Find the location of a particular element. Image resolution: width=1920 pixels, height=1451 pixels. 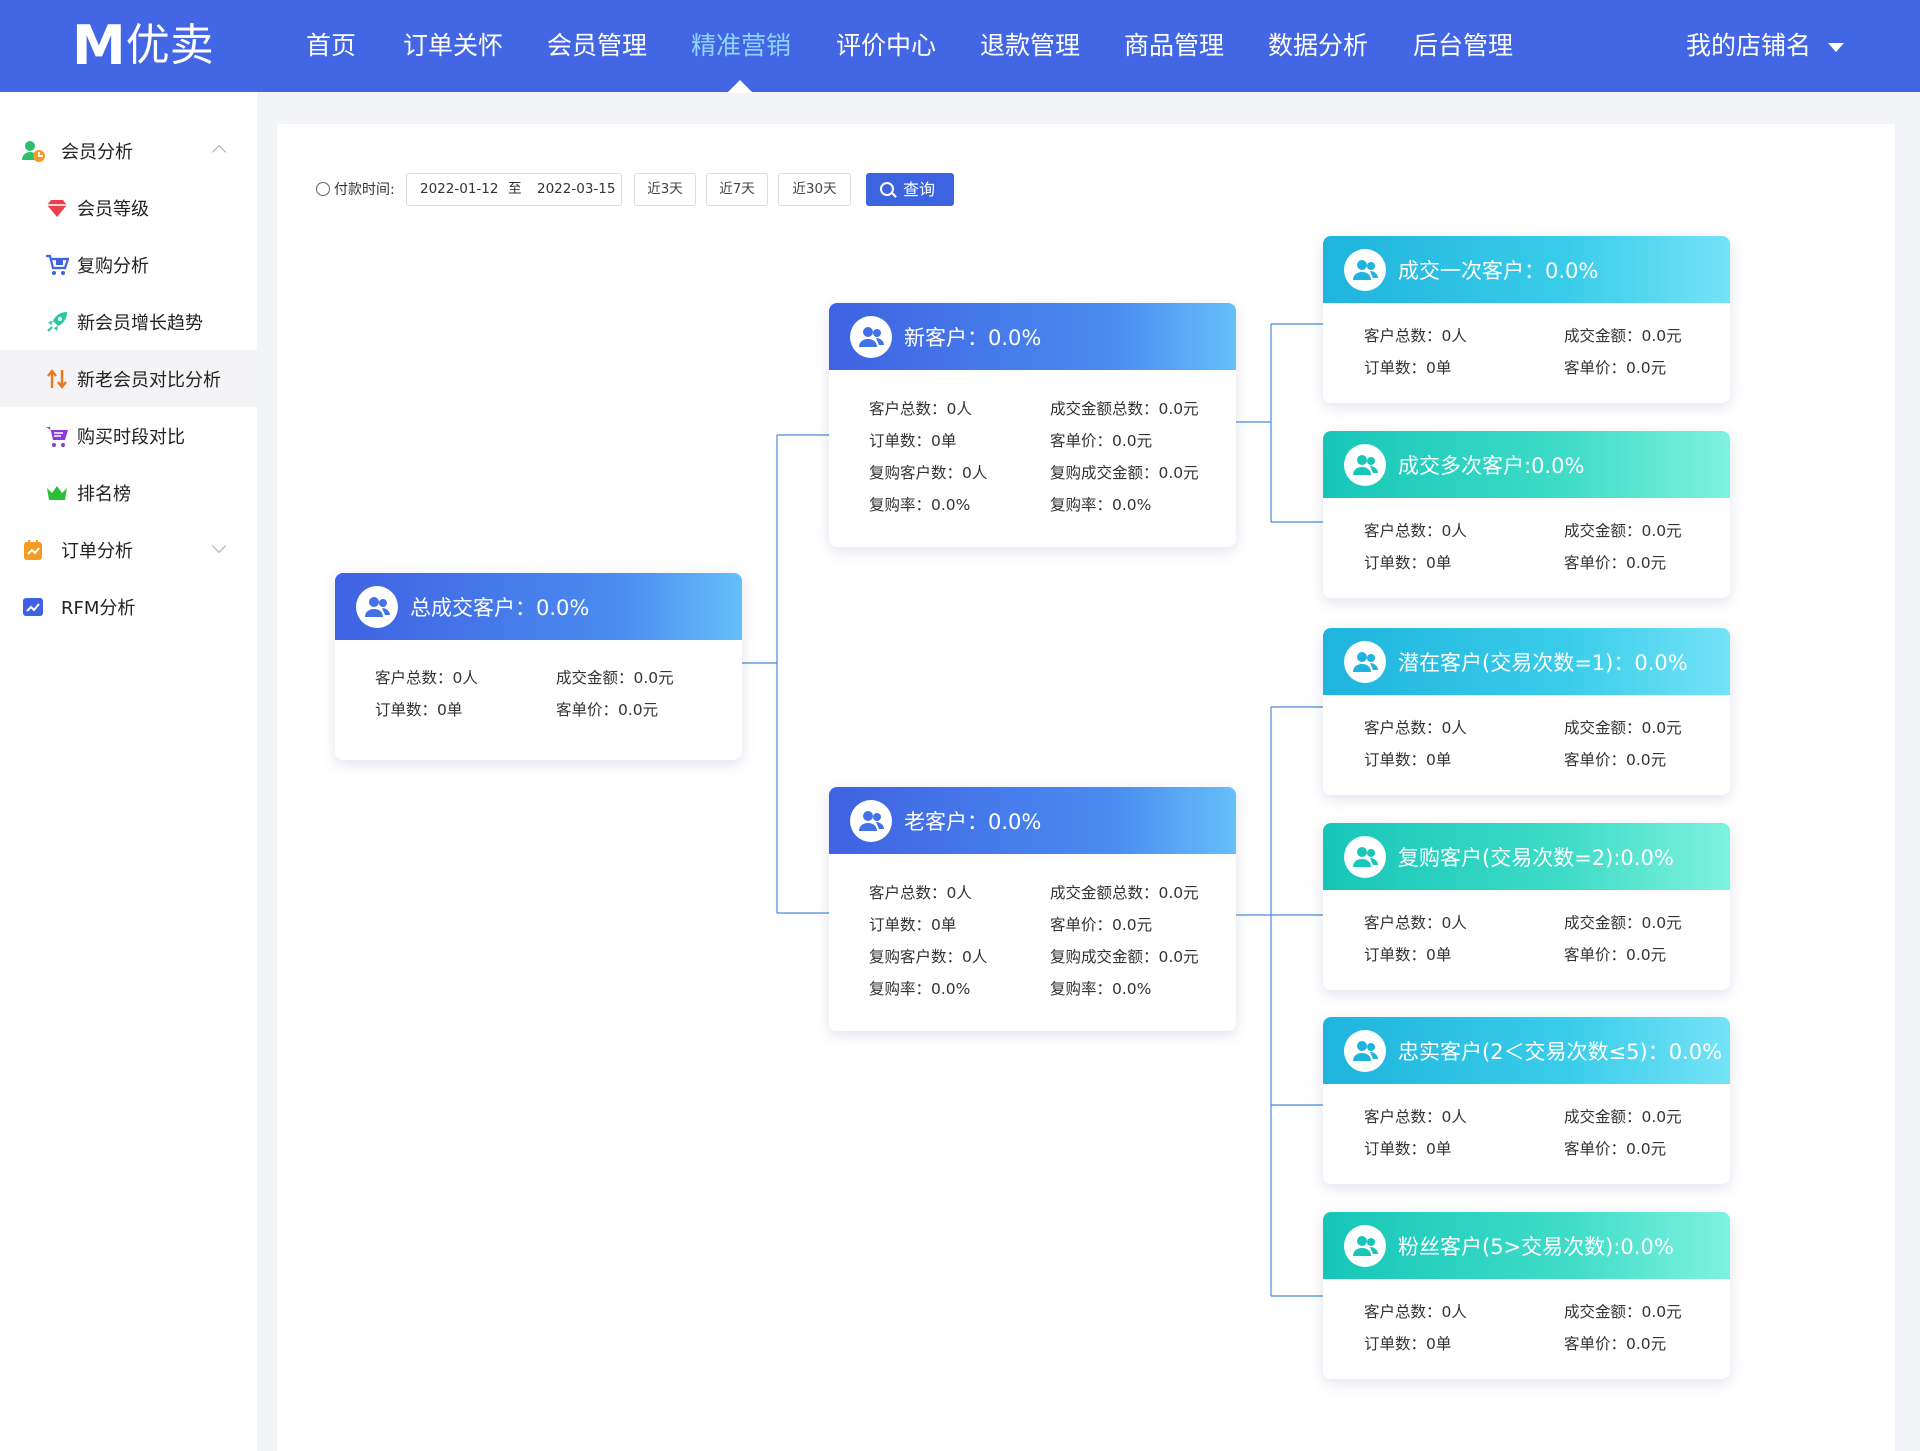

sidebar-item-label: 复购分析 is located at coordinates (113, 266).